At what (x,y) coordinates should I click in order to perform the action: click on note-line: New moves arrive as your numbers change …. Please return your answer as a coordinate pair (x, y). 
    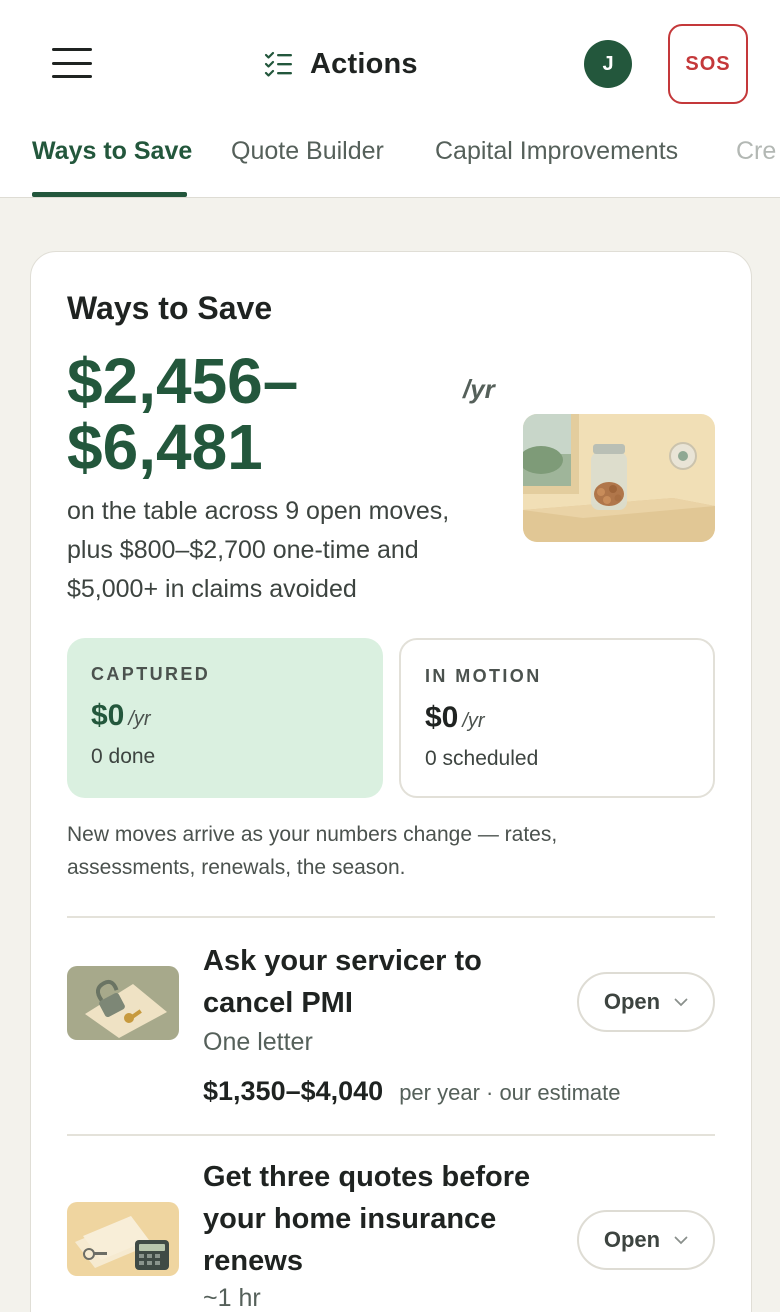
    Looking at the image, I should click on (312, 834).